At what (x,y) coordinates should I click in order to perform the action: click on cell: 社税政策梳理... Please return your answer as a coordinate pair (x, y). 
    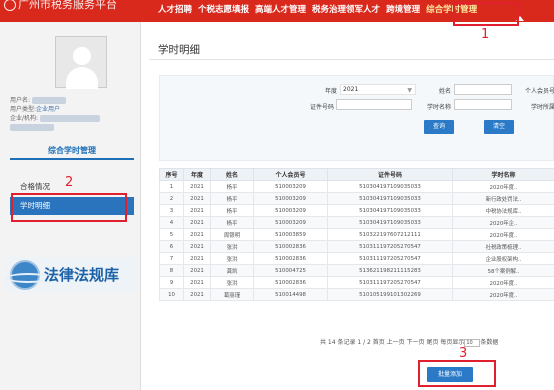
    Looking at the image, I should click on (503, 246).